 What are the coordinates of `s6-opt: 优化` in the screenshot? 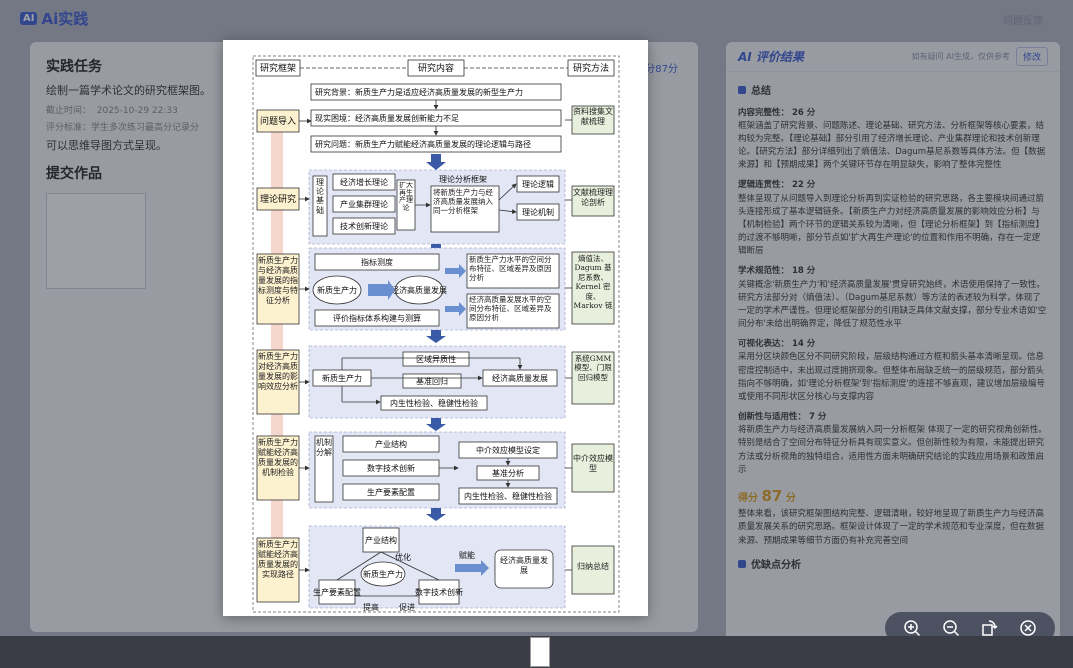 It's located at (403, 557).